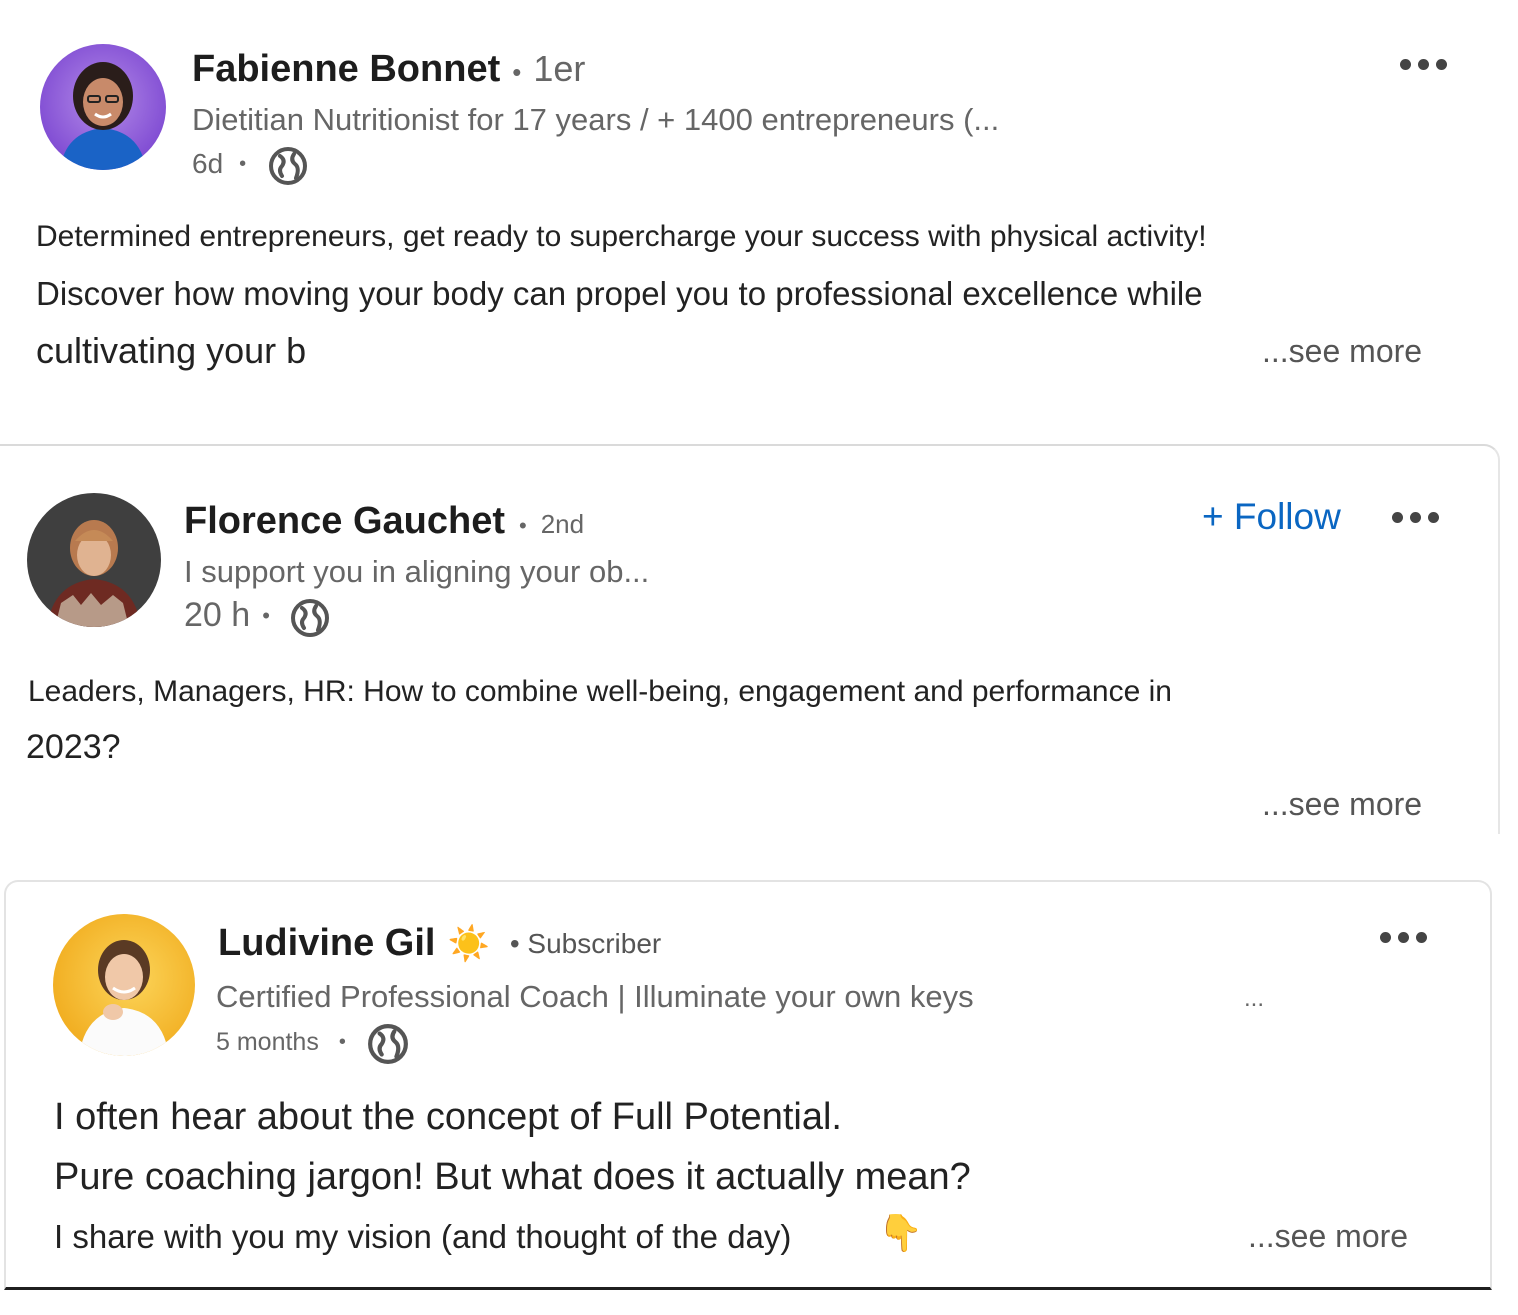  What do you see at coordinates (346, 69) in the screenshot?
I see `author-name: Fabienne Bonnet` at bounding box center [346, 69].